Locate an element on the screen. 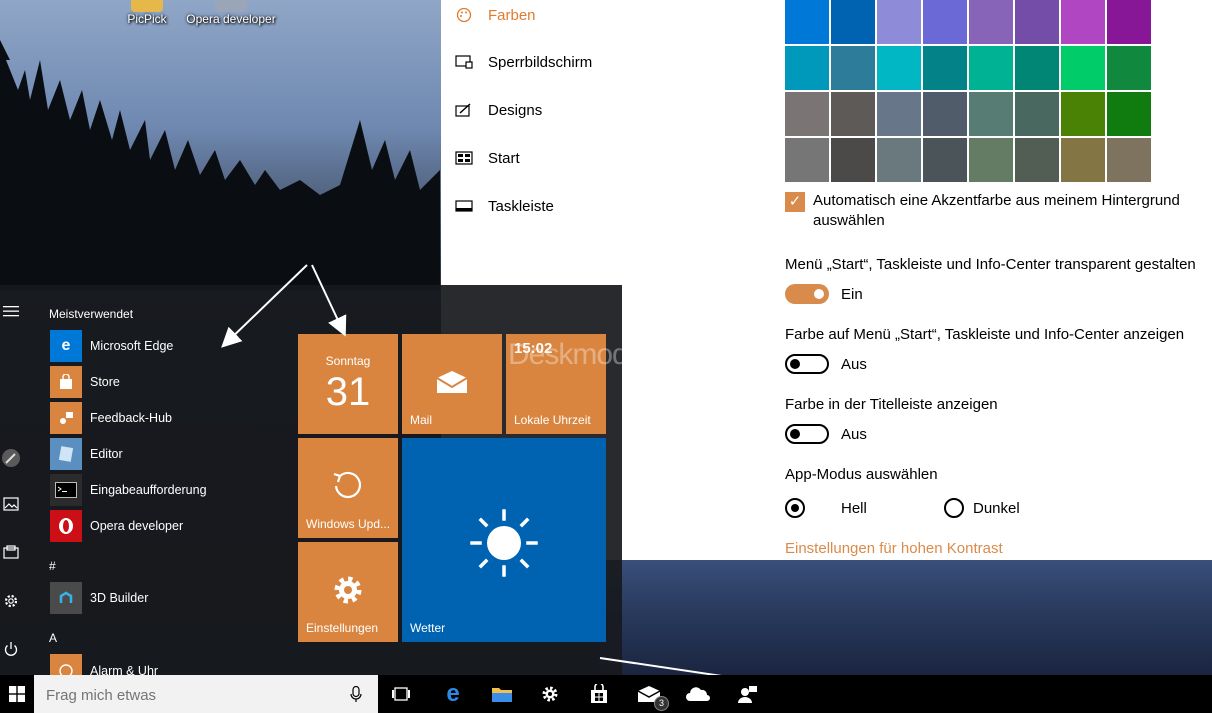 This screenshot has width=1212, height=713. taskbar: e 3 is located at coordinates (606, 694).